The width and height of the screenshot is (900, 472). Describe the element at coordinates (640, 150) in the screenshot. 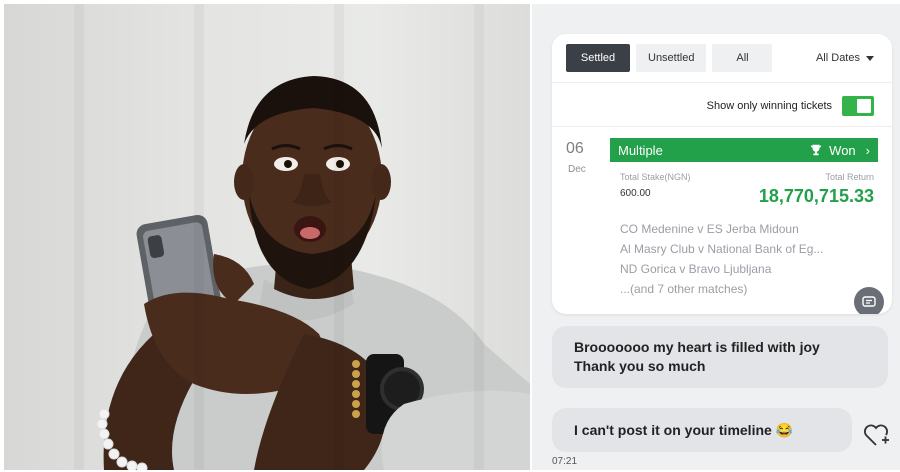

I see `bet-type: Multiple` at that location.